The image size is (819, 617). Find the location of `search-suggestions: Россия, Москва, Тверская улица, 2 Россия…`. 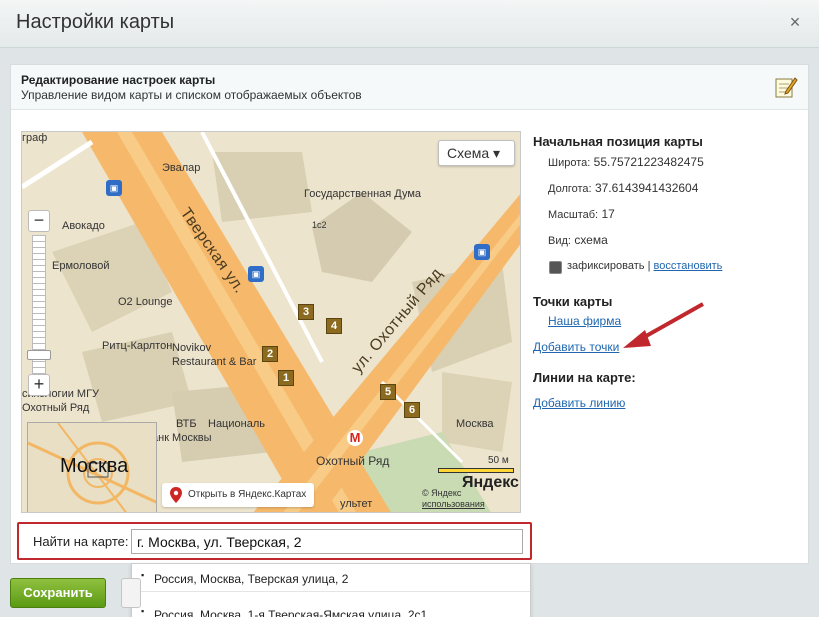

search-suggestions: Россия, Москва, Тверская улица, 2 Россия… is located at coordinates (331, 590).